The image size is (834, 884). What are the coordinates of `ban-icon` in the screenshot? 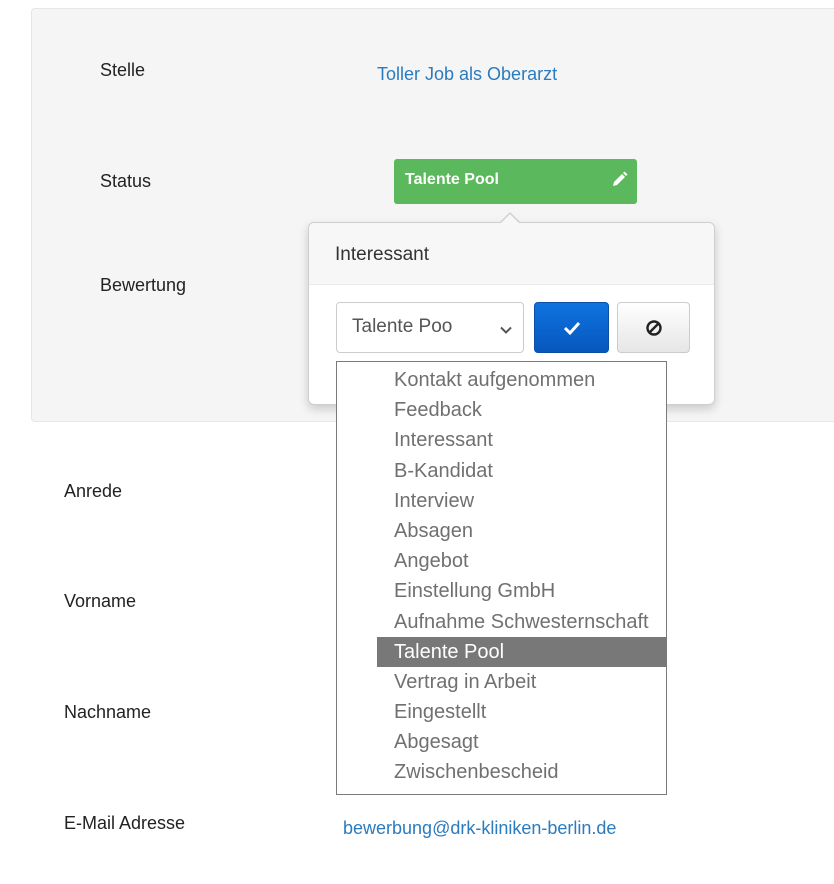 It's located at (653, 327).